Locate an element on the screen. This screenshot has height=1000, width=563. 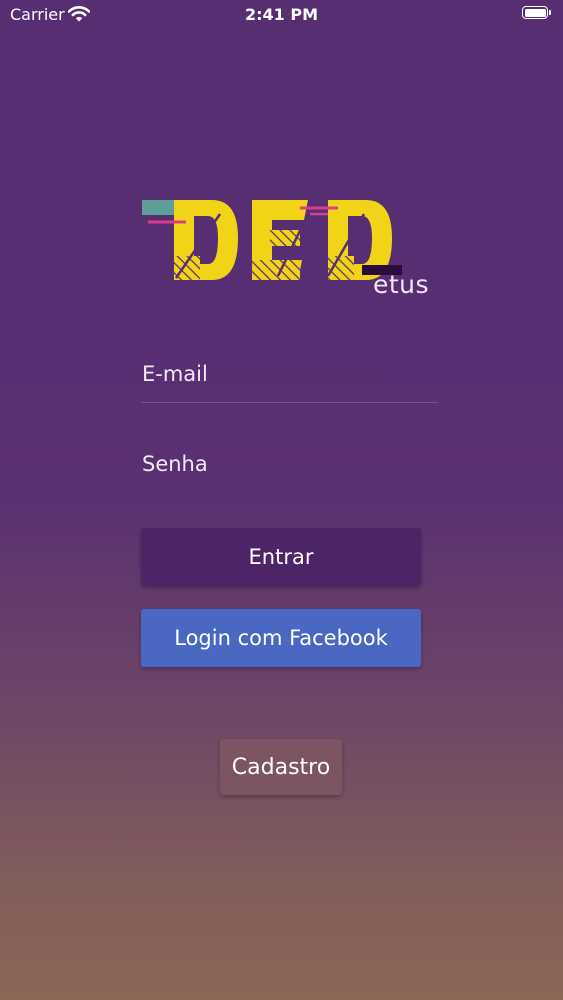
facebook-login-button: Login com Facebook is located at coordinates (281, 638).